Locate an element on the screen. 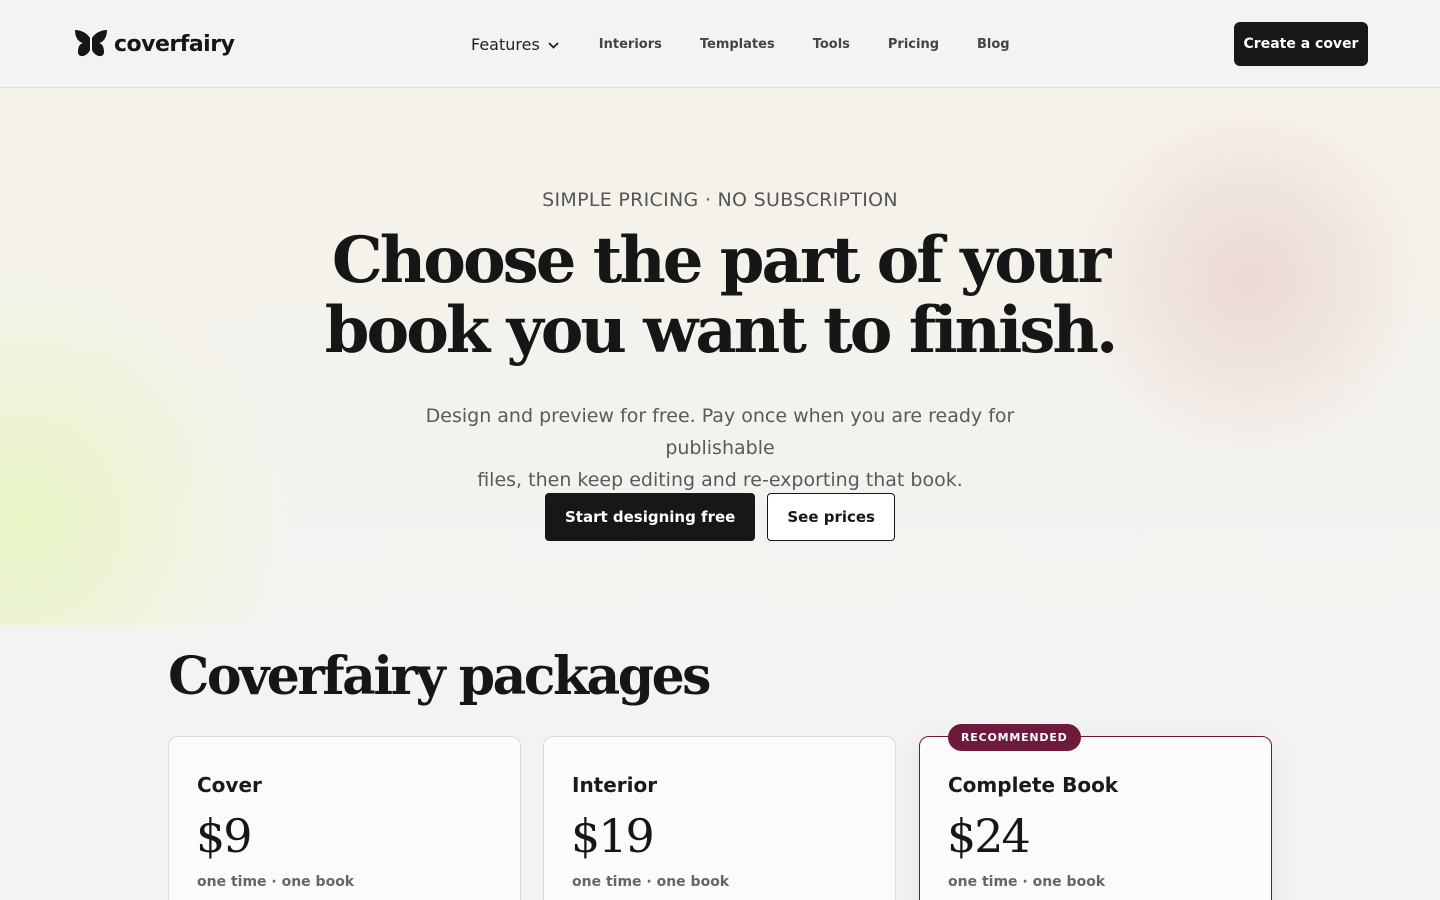 The image size is (1440, 900). nav-link-interiors: Interiors is located at coordinates (630, 44).